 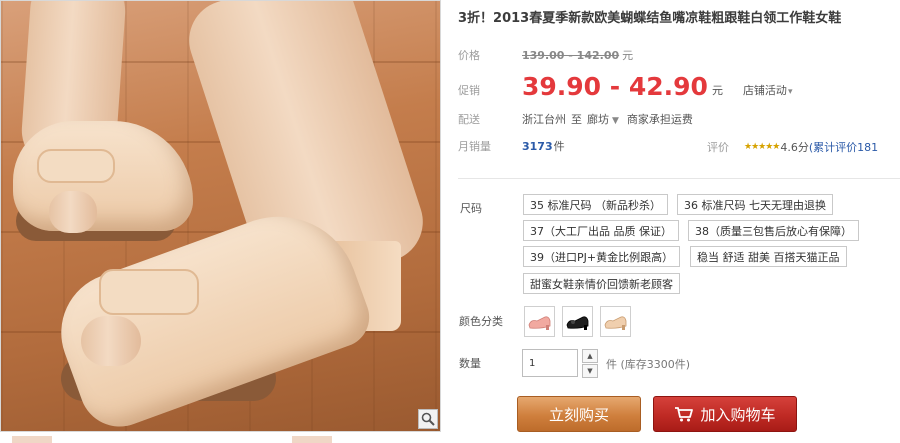 I want to click on sales-label: 月销量, so click(x=474, y=146).